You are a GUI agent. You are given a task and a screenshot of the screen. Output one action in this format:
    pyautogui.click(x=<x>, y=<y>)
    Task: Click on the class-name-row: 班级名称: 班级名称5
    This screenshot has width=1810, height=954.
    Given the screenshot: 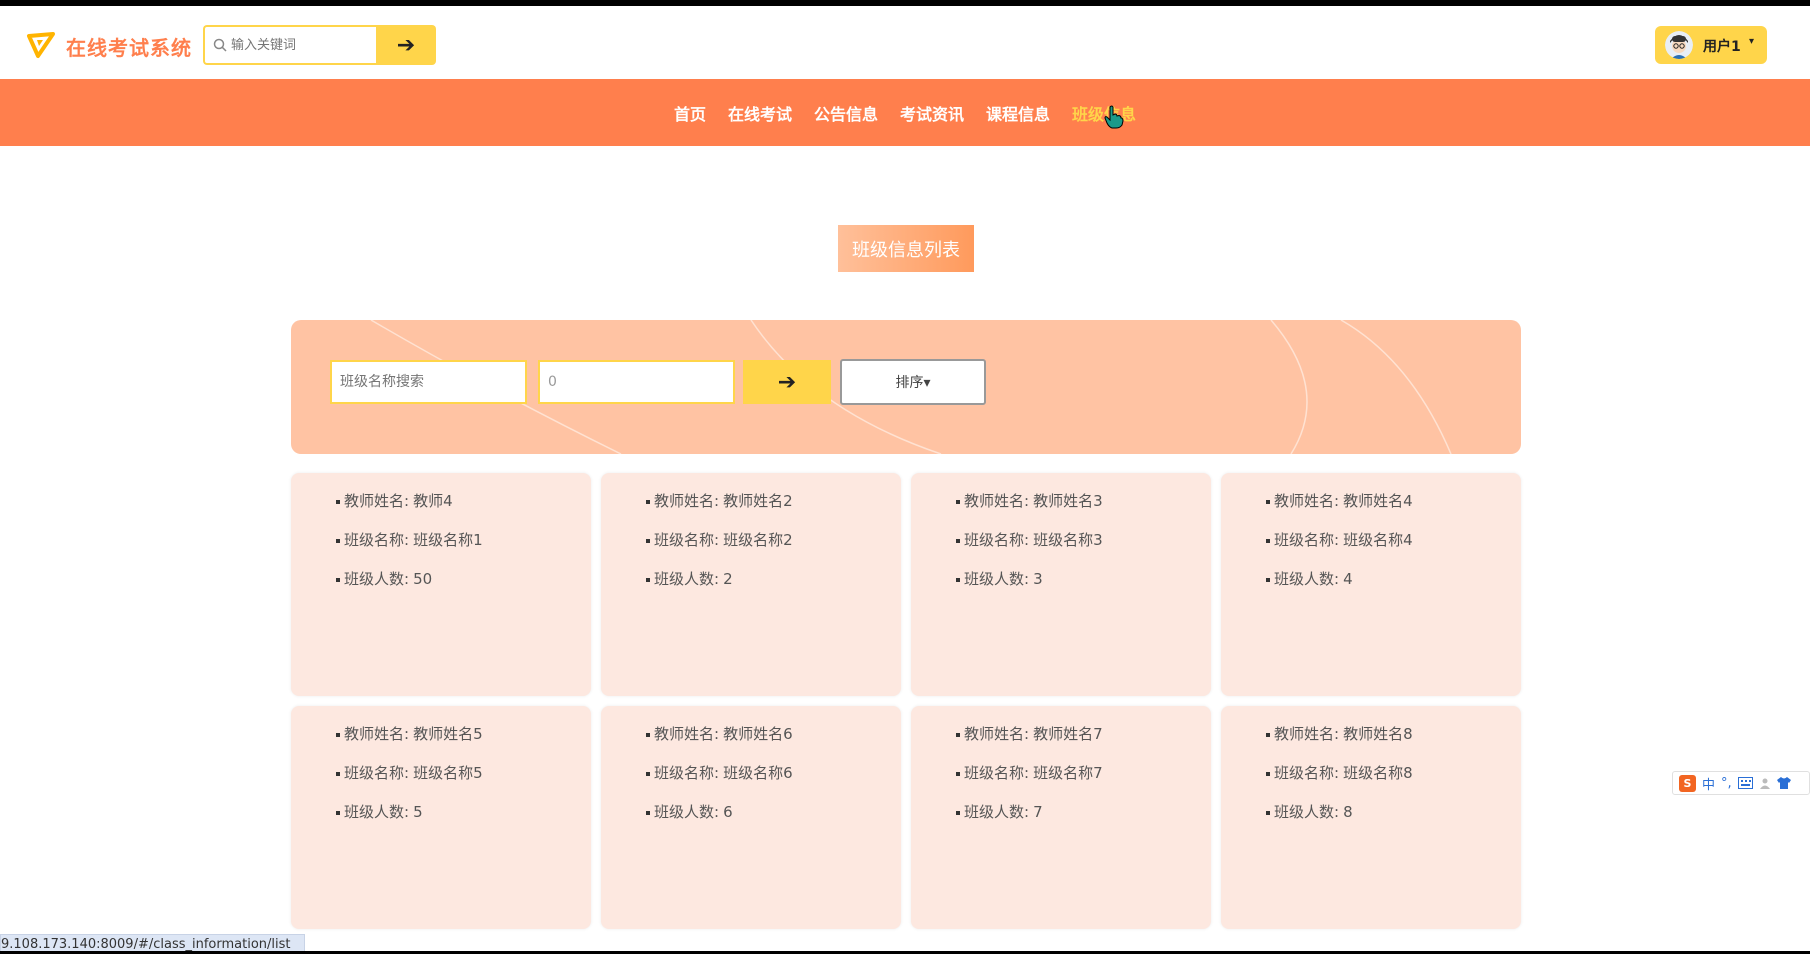 What is the action you would take?
    pyautogui.click(x=409, y=773)
    